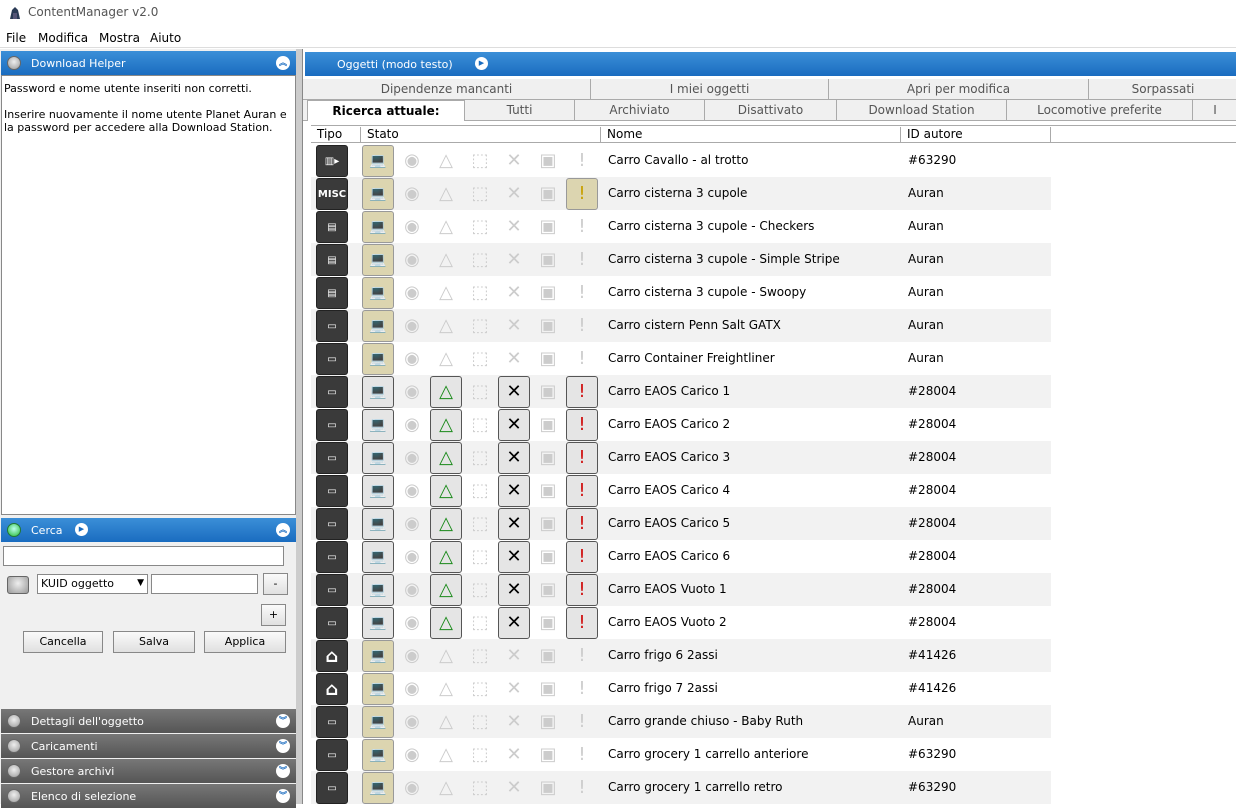 Image resolution: width=1236 pixels, height=808 pixels. I want to click on tab-obsolete: Sorpassati, so click(1162, 89).